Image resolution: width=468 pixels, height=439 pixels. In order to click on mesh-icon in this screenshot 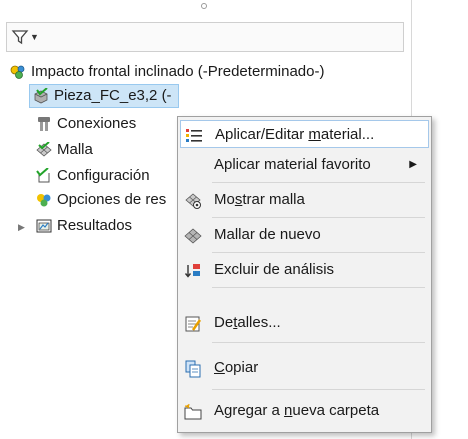, I will do `click(44, 149)`.